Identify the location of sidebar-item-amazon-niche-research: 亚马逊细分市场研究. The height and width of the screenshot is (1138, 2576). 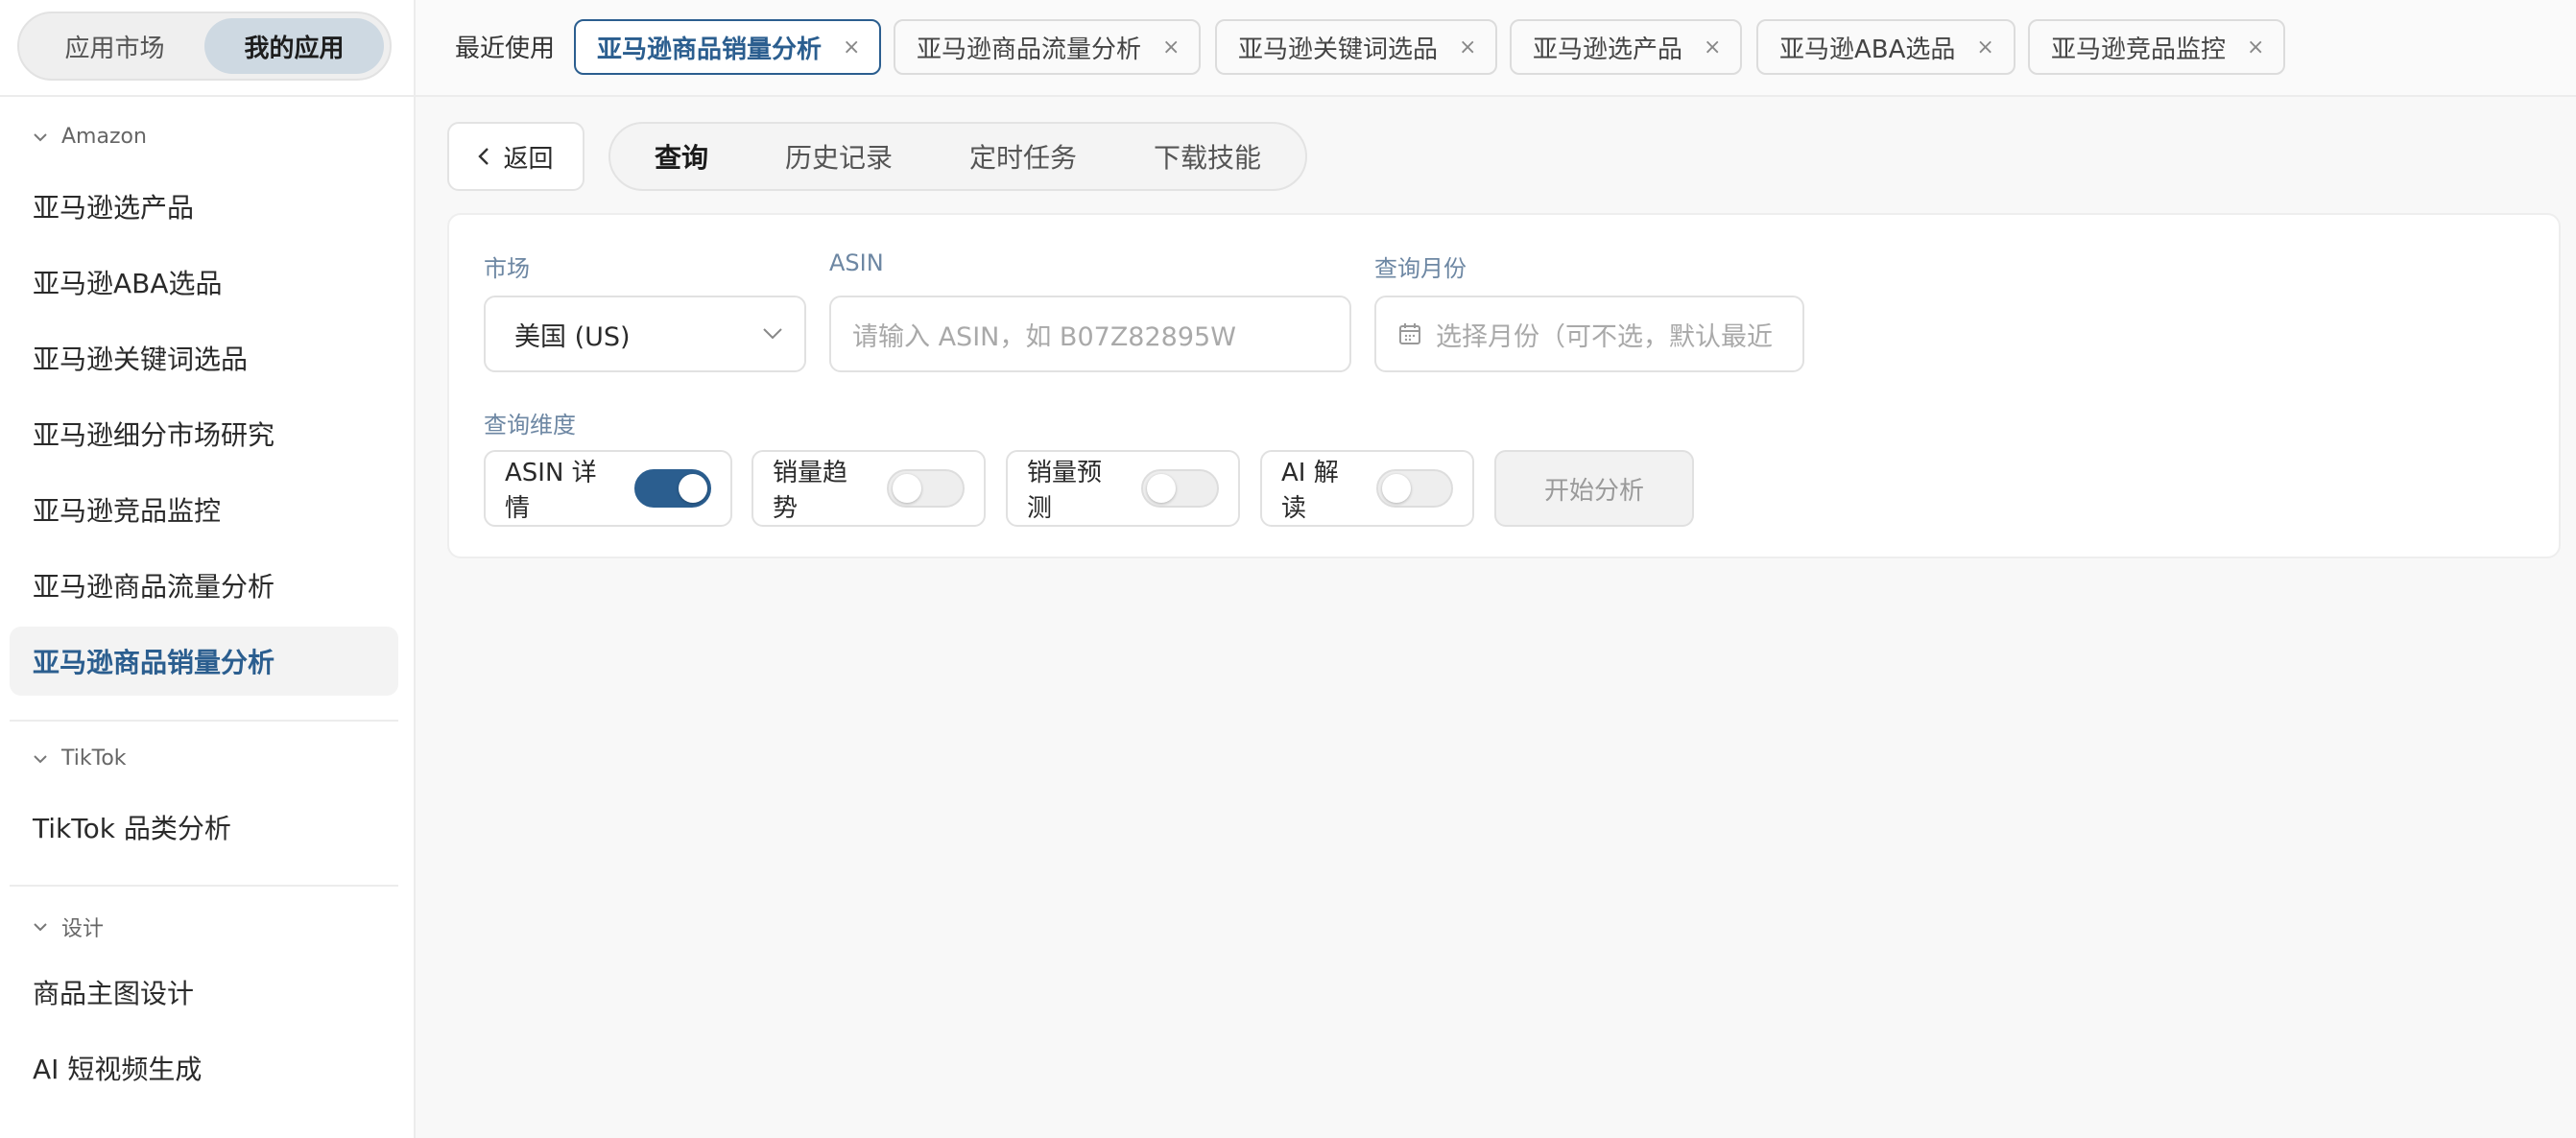
(204, 433).